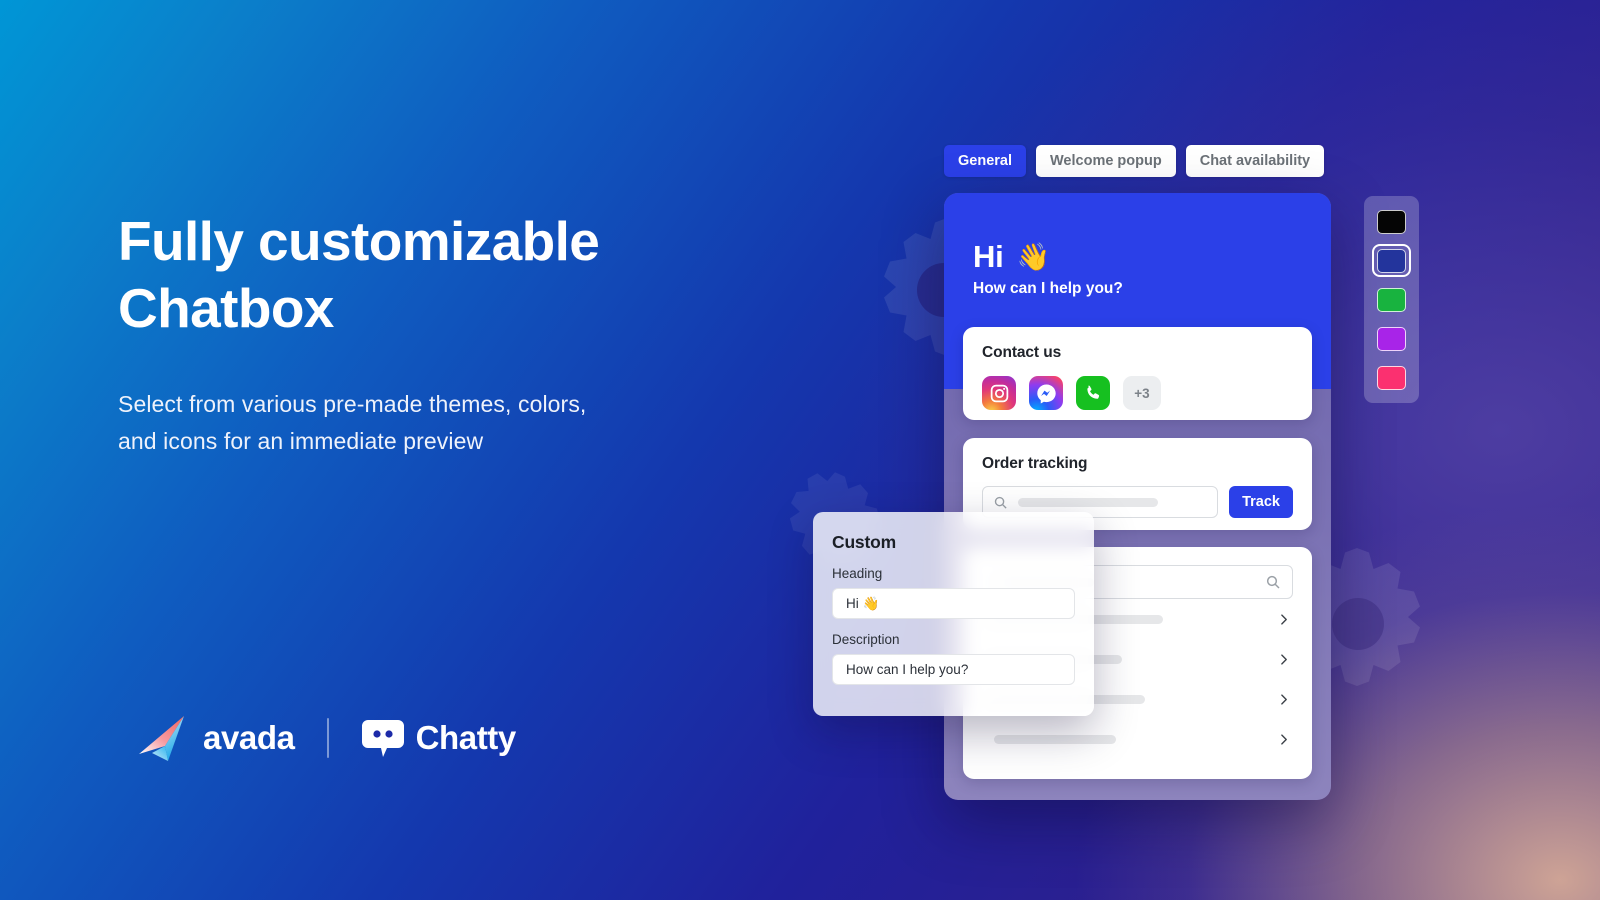 The height and width of the screenshot is (900, 1600). What do you see at coordinates (1137, 739) in the screenshot?
I see `list-item` at bounding box center [1137, 739].